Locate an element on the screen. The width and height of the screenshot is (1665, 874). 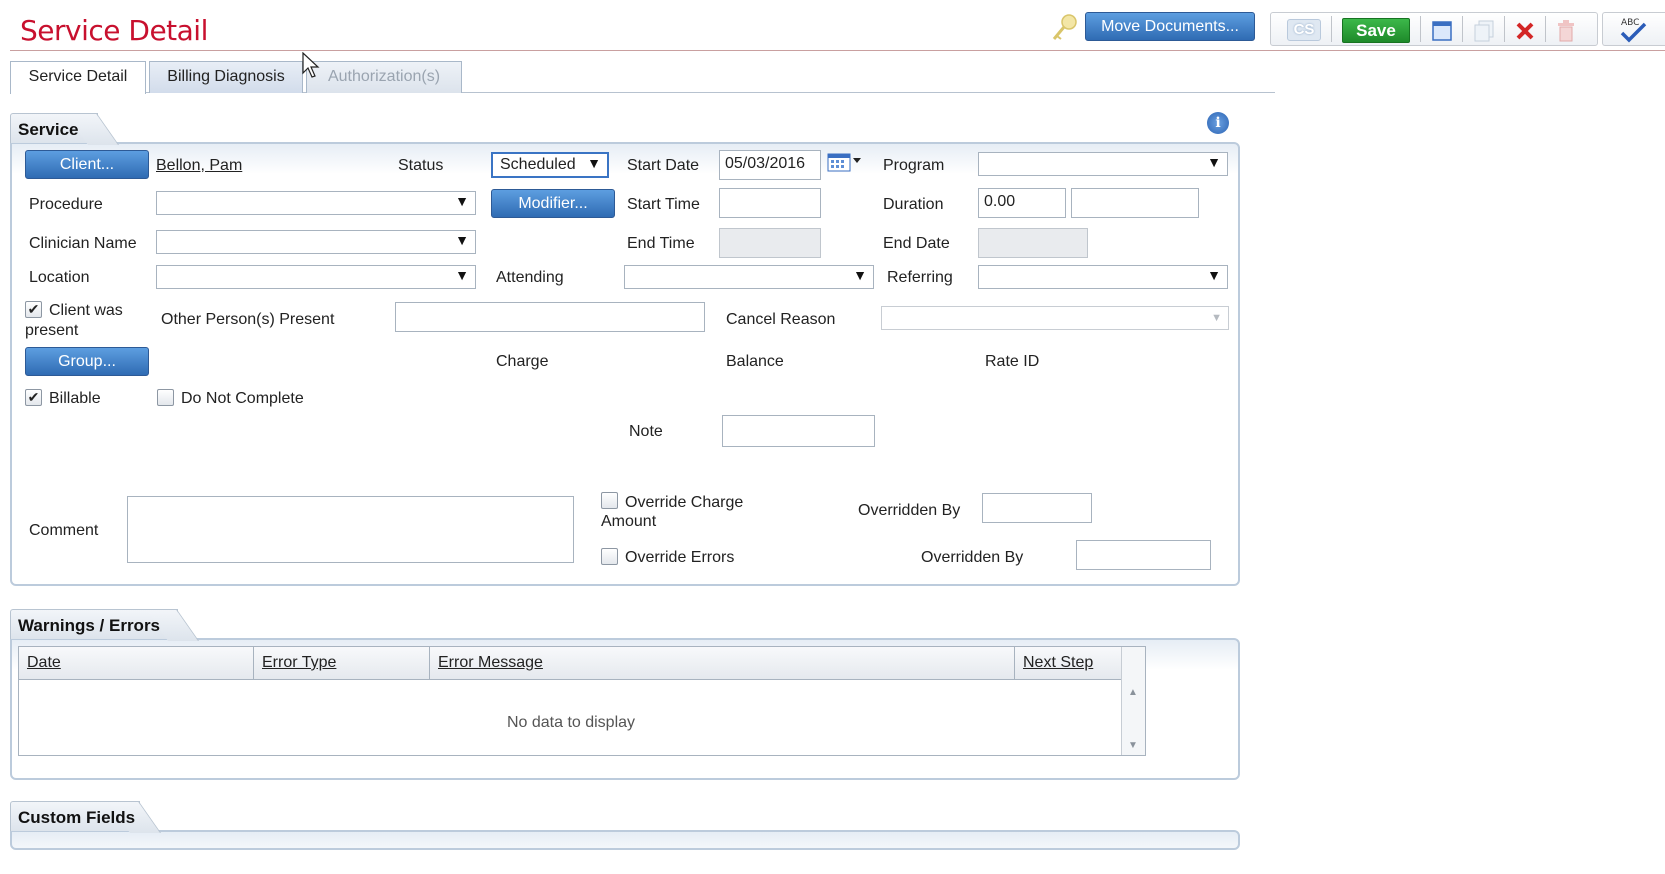
program-dropdown: ▼ is located at coordinates (1103, 164).